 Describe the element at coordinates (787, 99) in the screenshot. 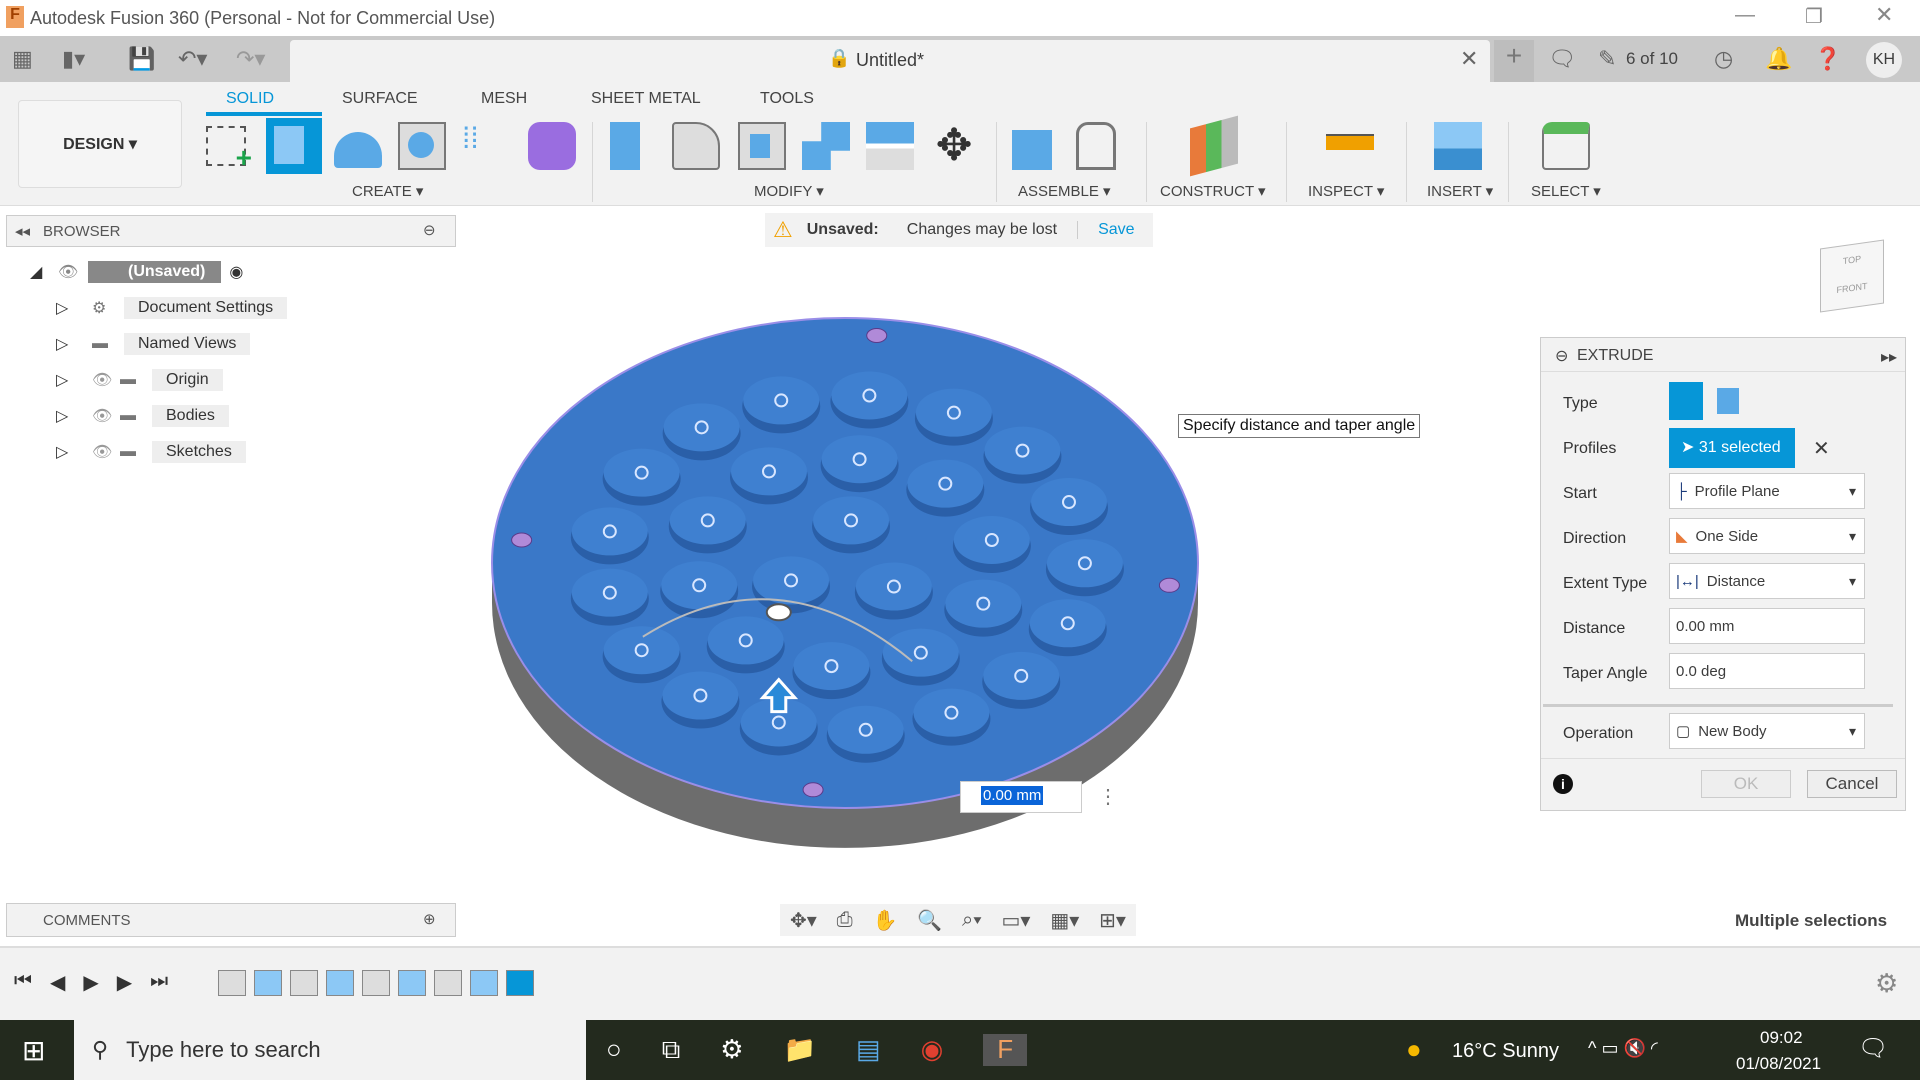

I see `tab-tools: TOOLS` at that location.